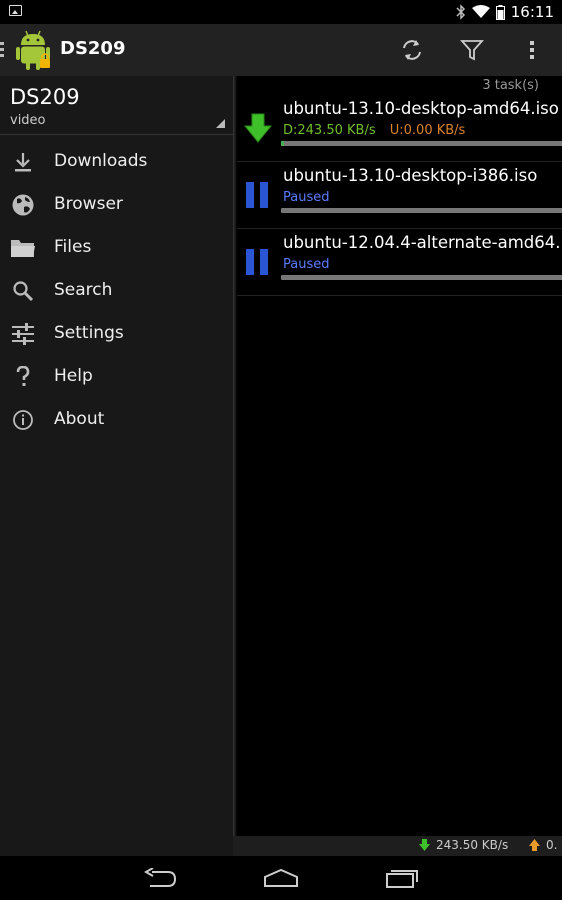 Image resolution: width=562 pixels, height=900 pixels. I want to click on recents-button, so click(402, 878).